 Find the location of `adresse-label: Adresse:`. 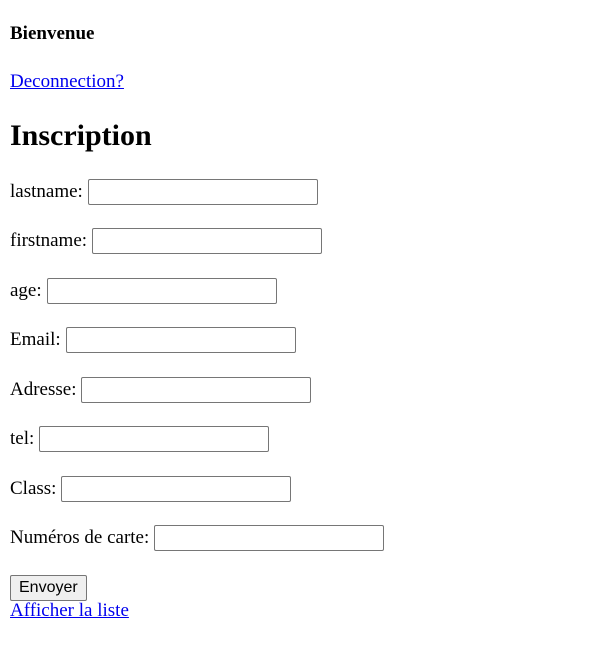

adresse-label: Adresse: is located at coordinates (43, 389).